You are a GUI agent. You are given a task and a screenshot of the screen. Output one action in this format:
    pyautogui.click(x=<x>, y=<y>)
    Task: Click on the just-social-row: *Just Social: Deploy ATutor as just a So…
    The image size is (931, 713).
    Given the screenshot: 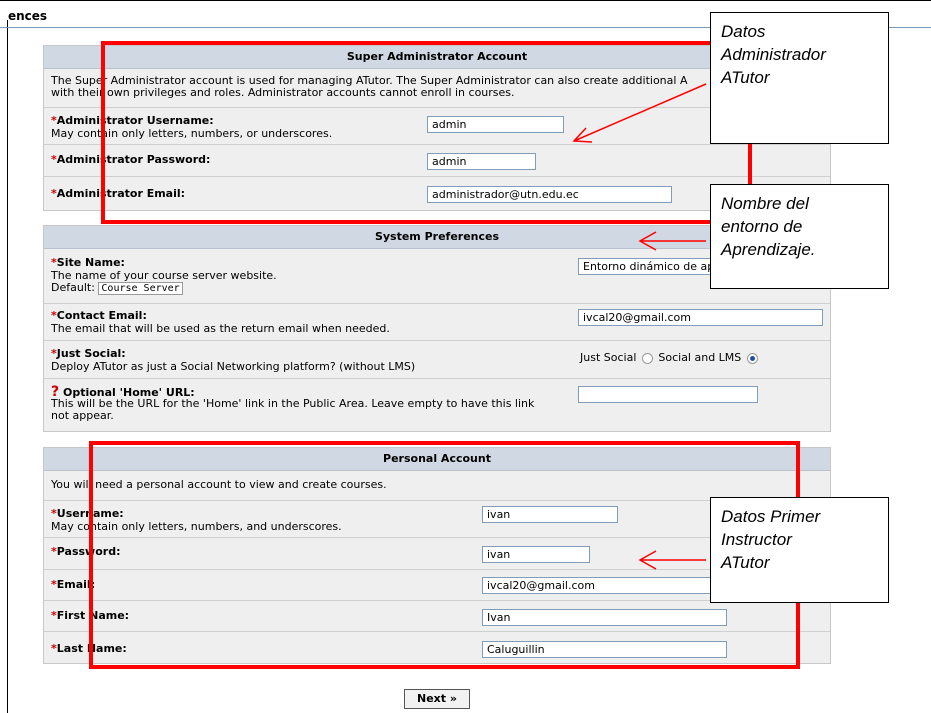 What is the action you would take?
    pyautogui.click(x=437, y=359)
    